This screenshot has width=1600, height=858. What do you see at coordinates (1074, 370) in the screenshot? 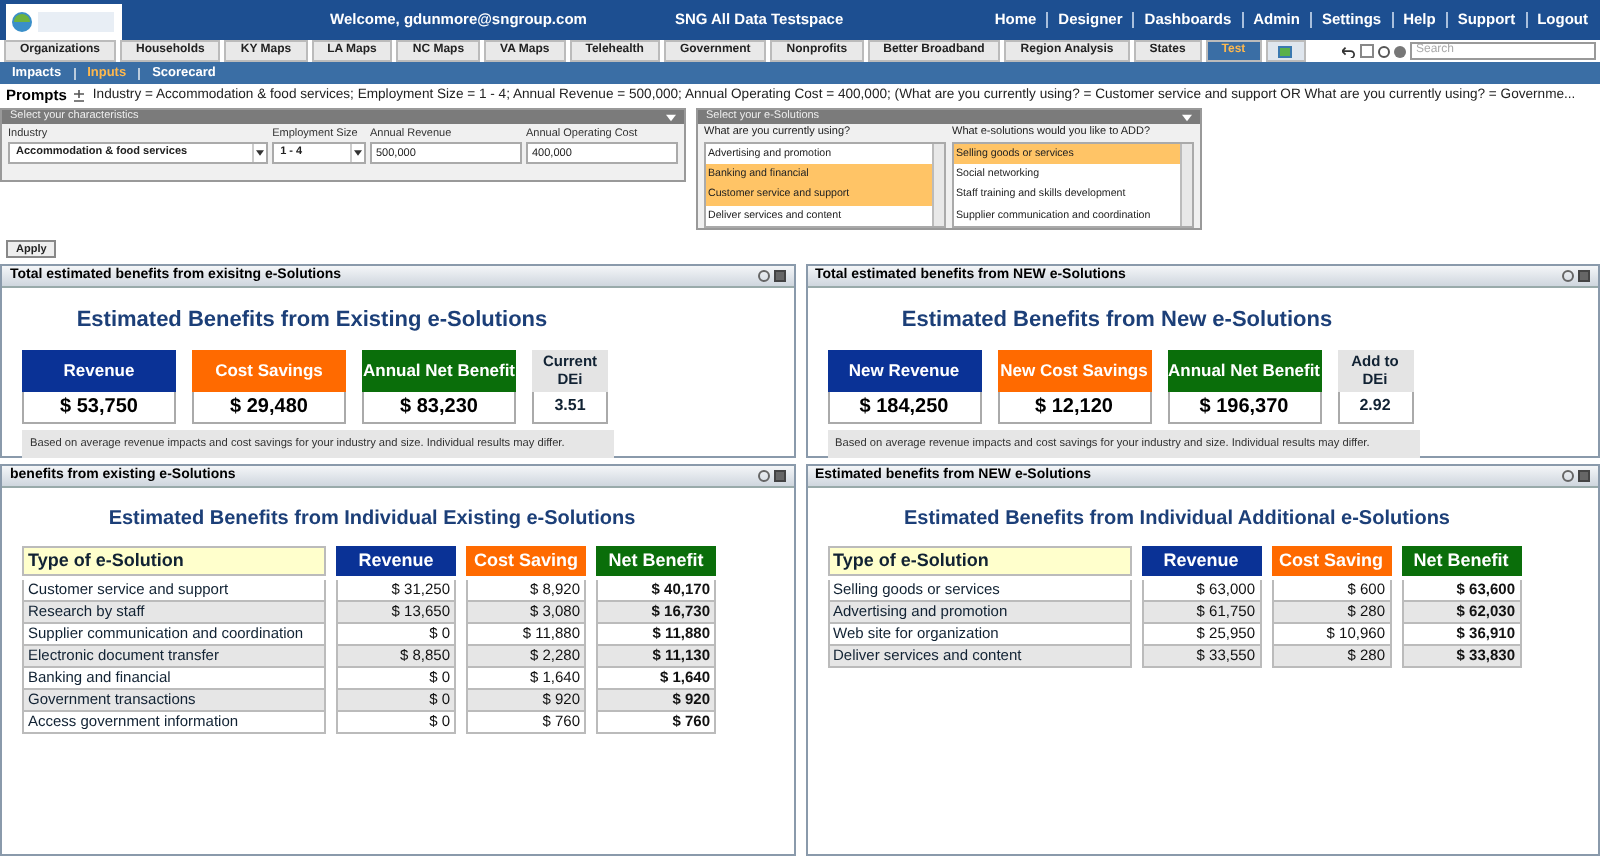
I see `card-label: New Cost Savings` at bounding box center [1074, 370].